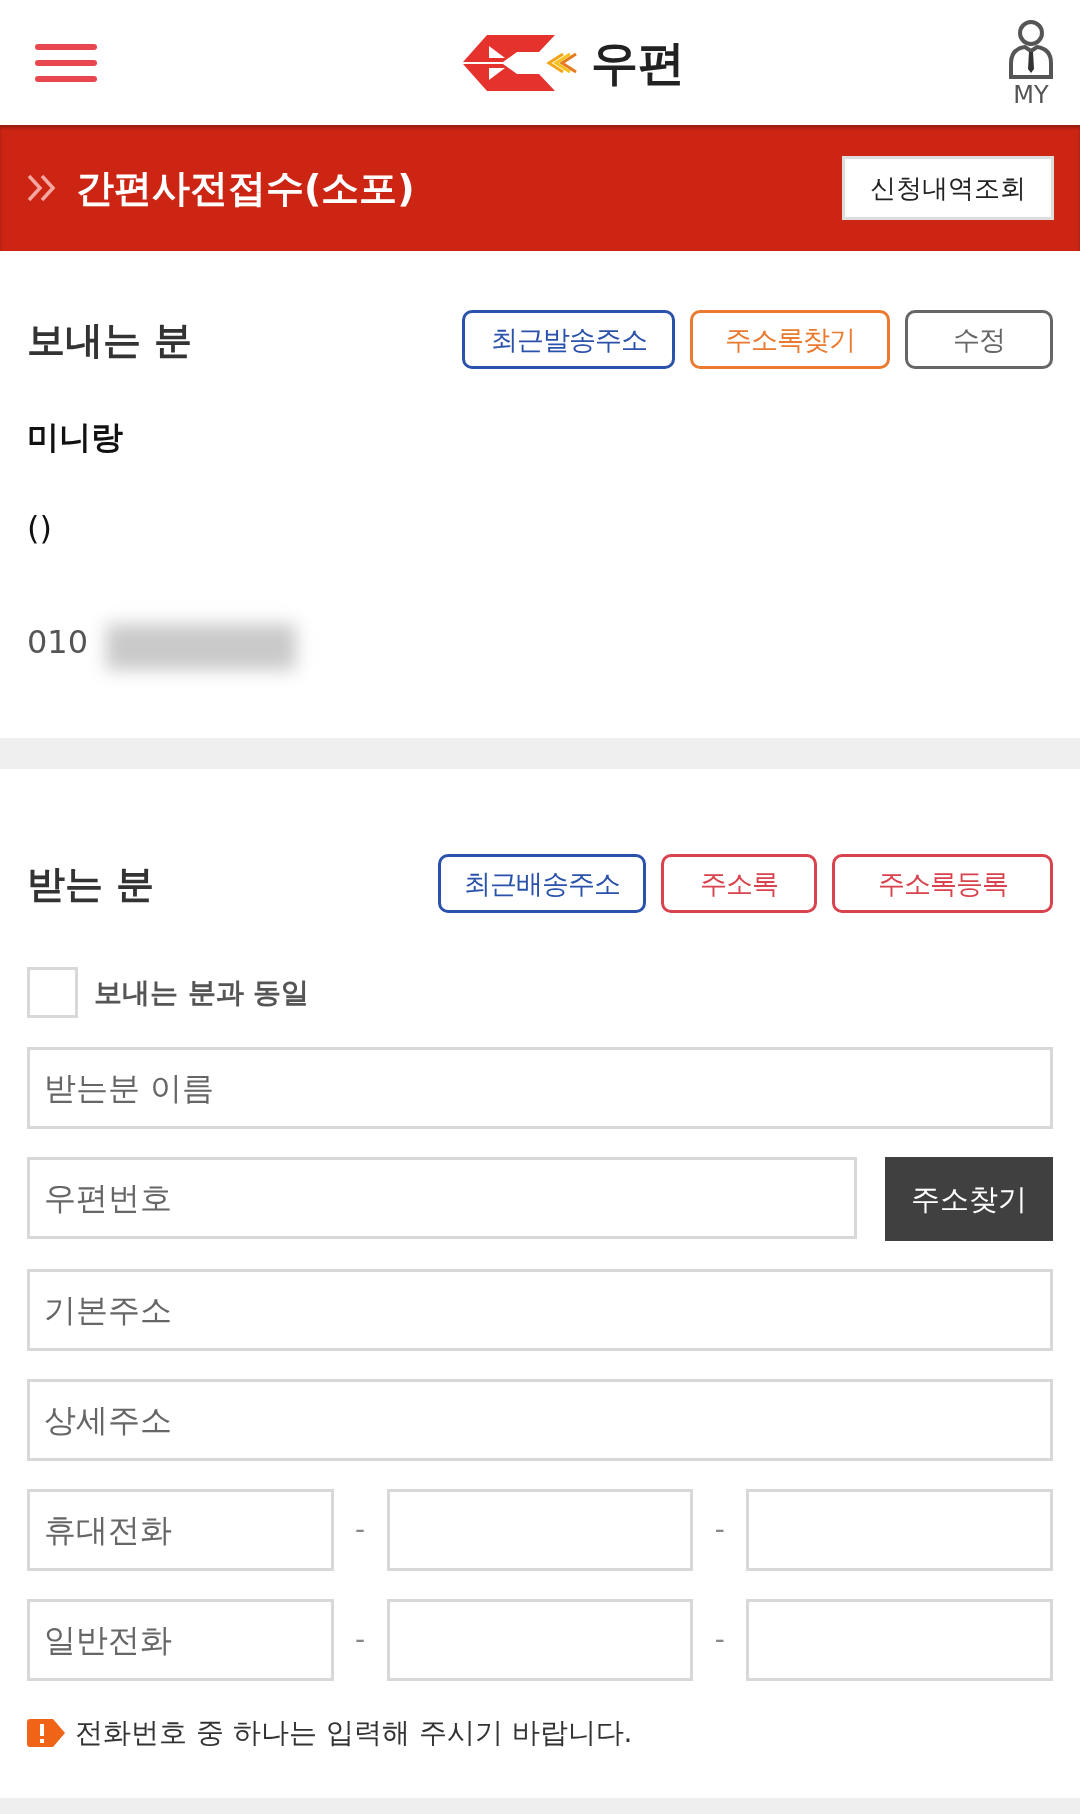  I want to click on logo-text: 우편, so click(638, 62).